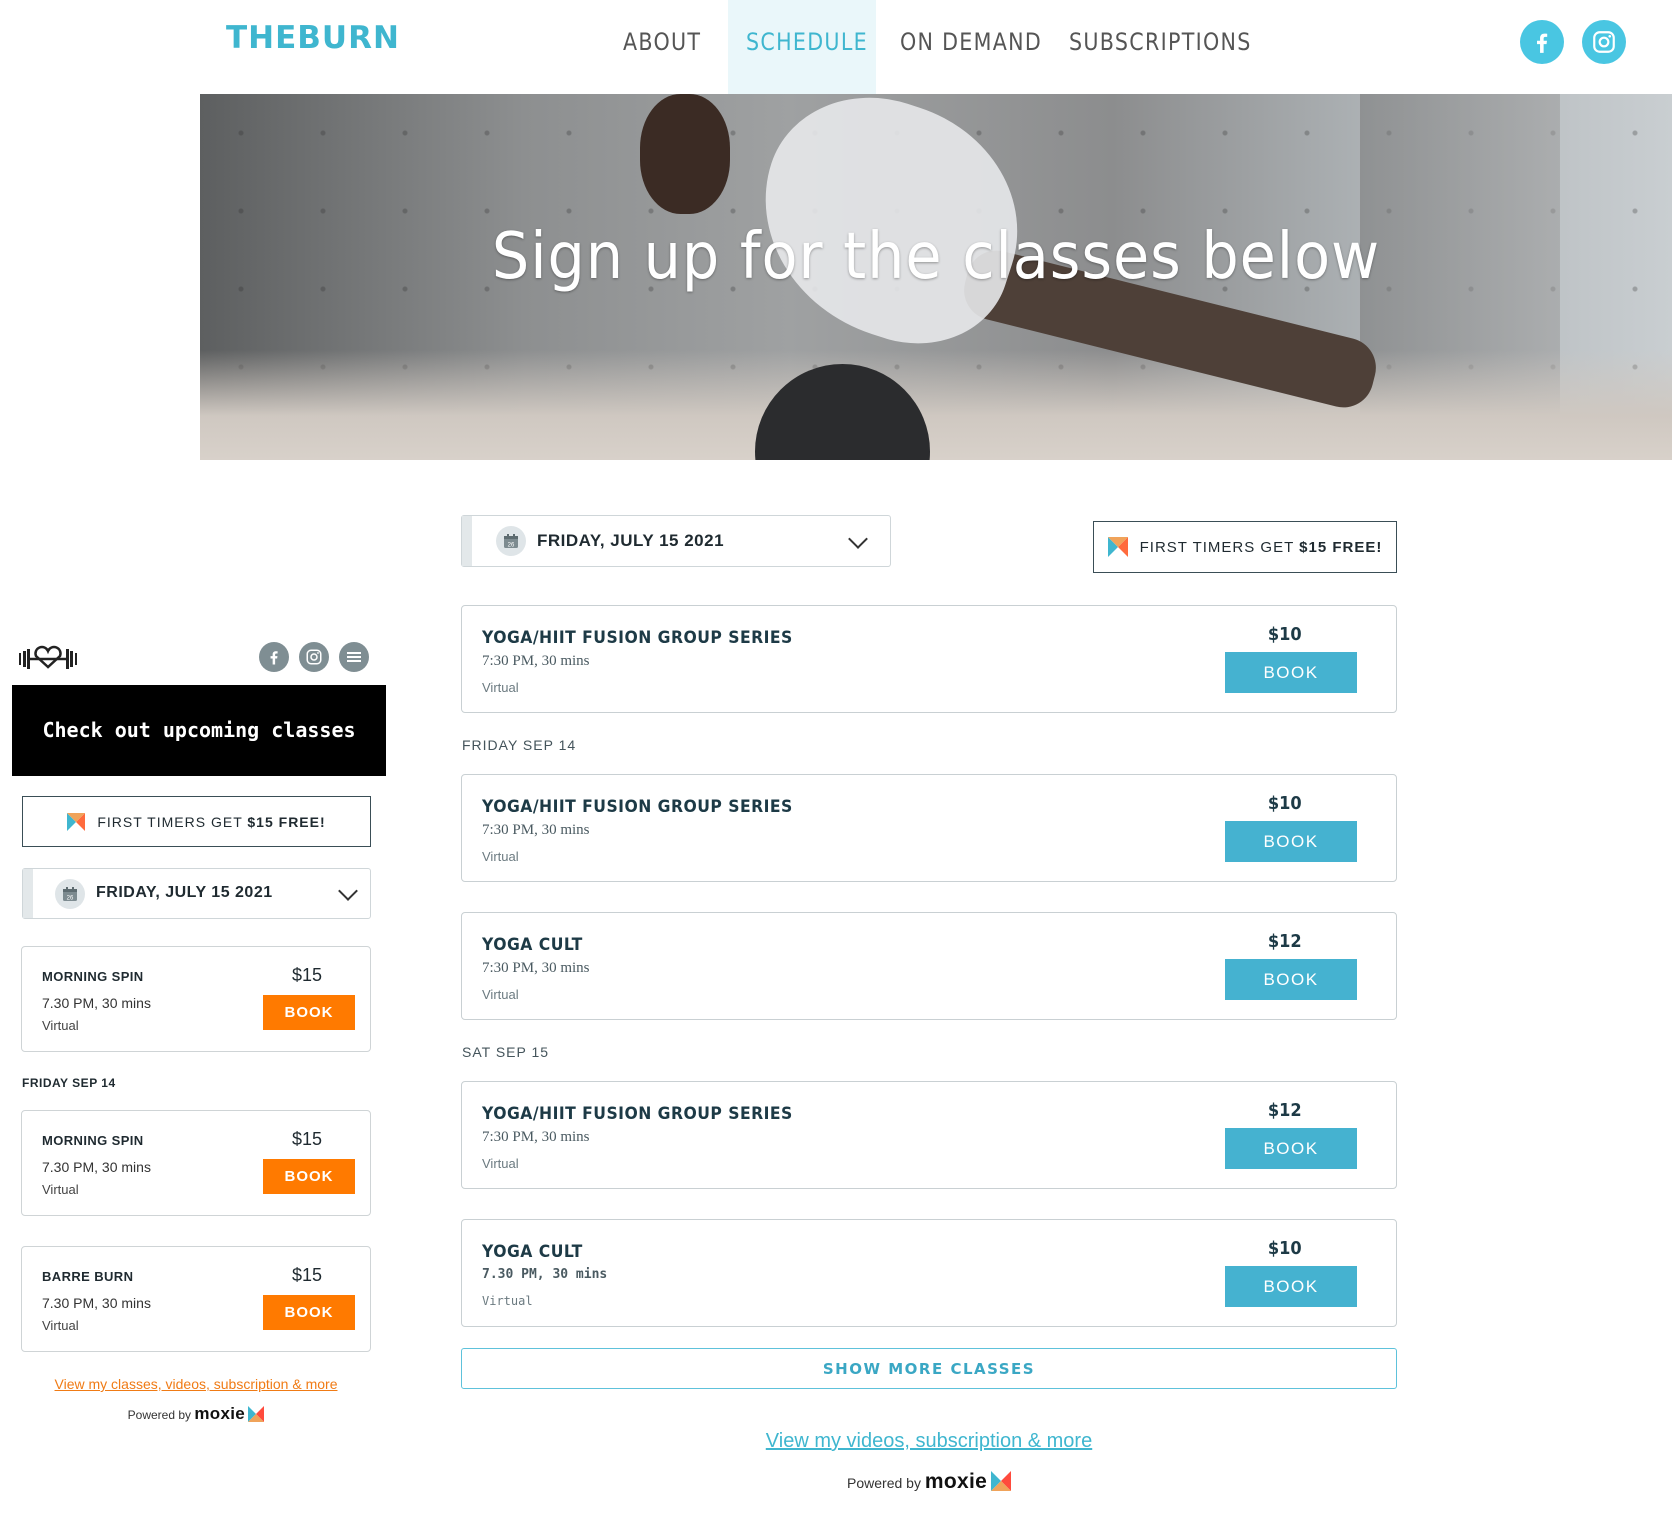 Image resolution: width=1672 pixels, height=1532 pixels. Describe the element at coordinates (1160, 47) in the screenshot. I see `nav-subscriptions: SUBSCRIPTIONS` at that location.